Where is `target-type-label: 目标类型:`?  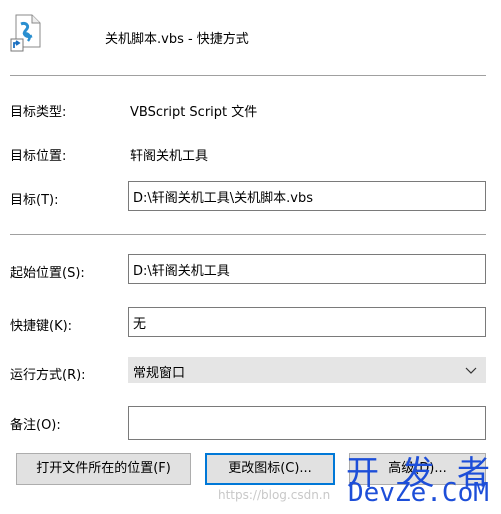
target-type-label: 目标类型: is located at coordinates (38, 112).